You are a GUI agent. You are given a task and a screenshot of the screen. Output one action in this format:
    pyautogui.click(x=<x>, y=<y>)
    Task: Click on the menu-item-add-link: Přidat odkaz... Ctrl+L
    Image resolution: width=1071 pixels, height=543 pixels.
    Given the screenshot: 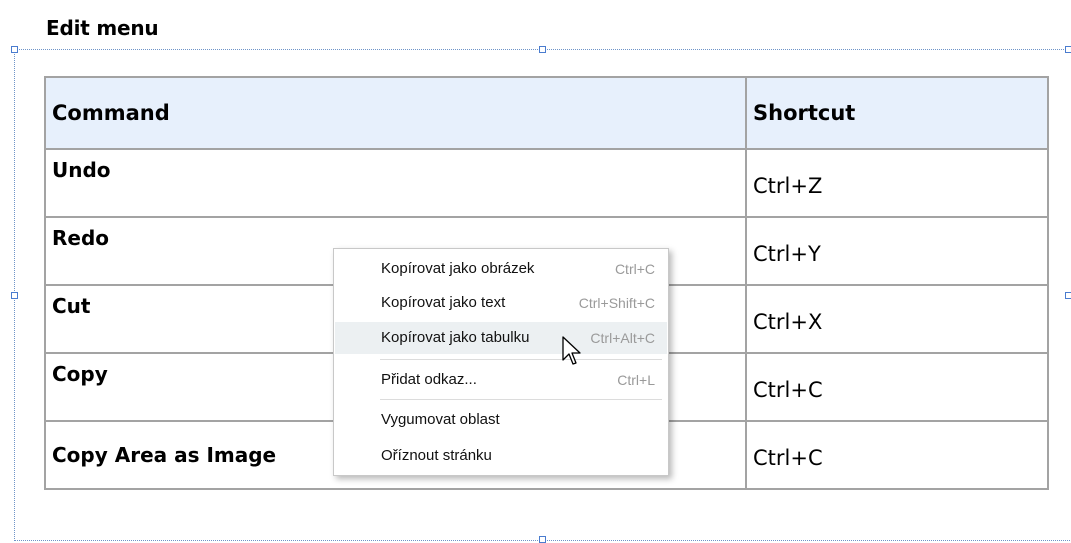 What is the action you would take?
    pyautogui.click(x=501, y=380)
    